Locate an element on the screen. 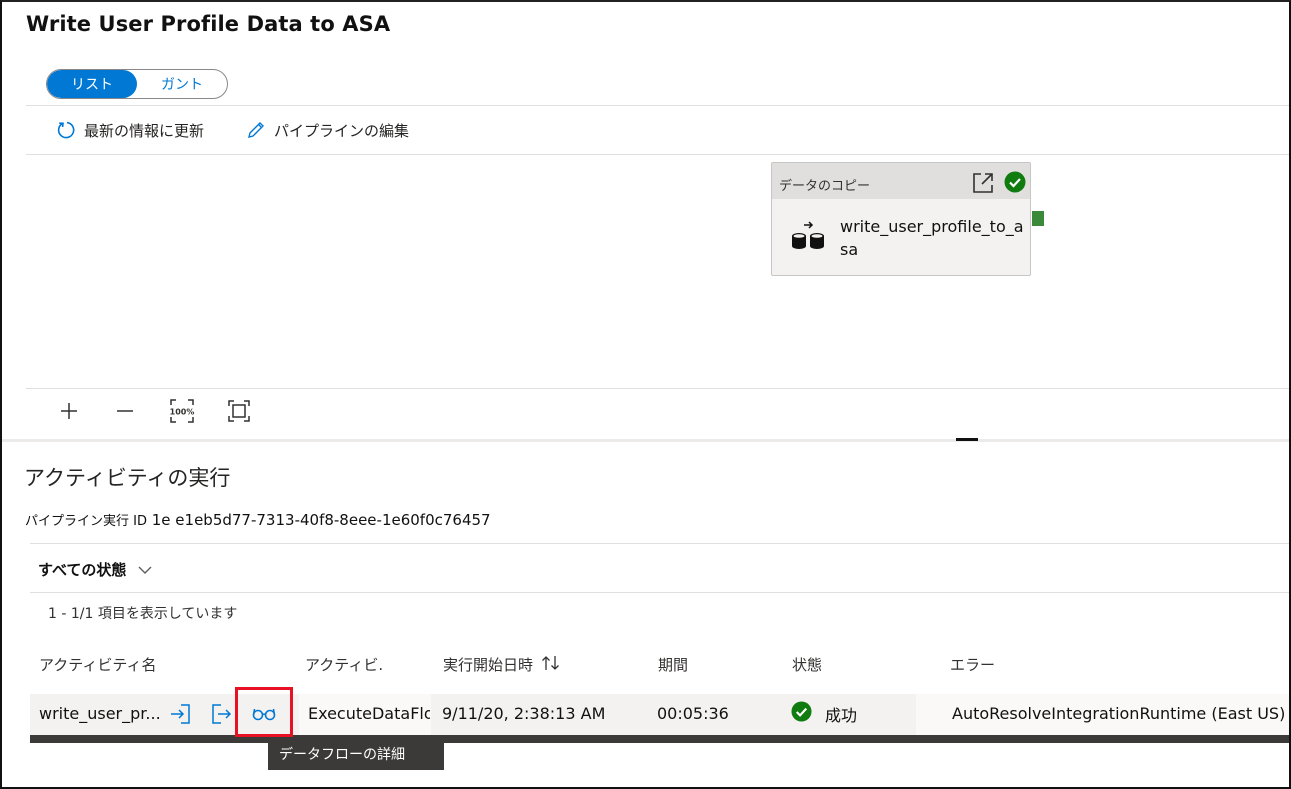 The width and height of the screenshot is (1291, 789). view-toggle: リスト ガント is located at coordinates (137, 84).